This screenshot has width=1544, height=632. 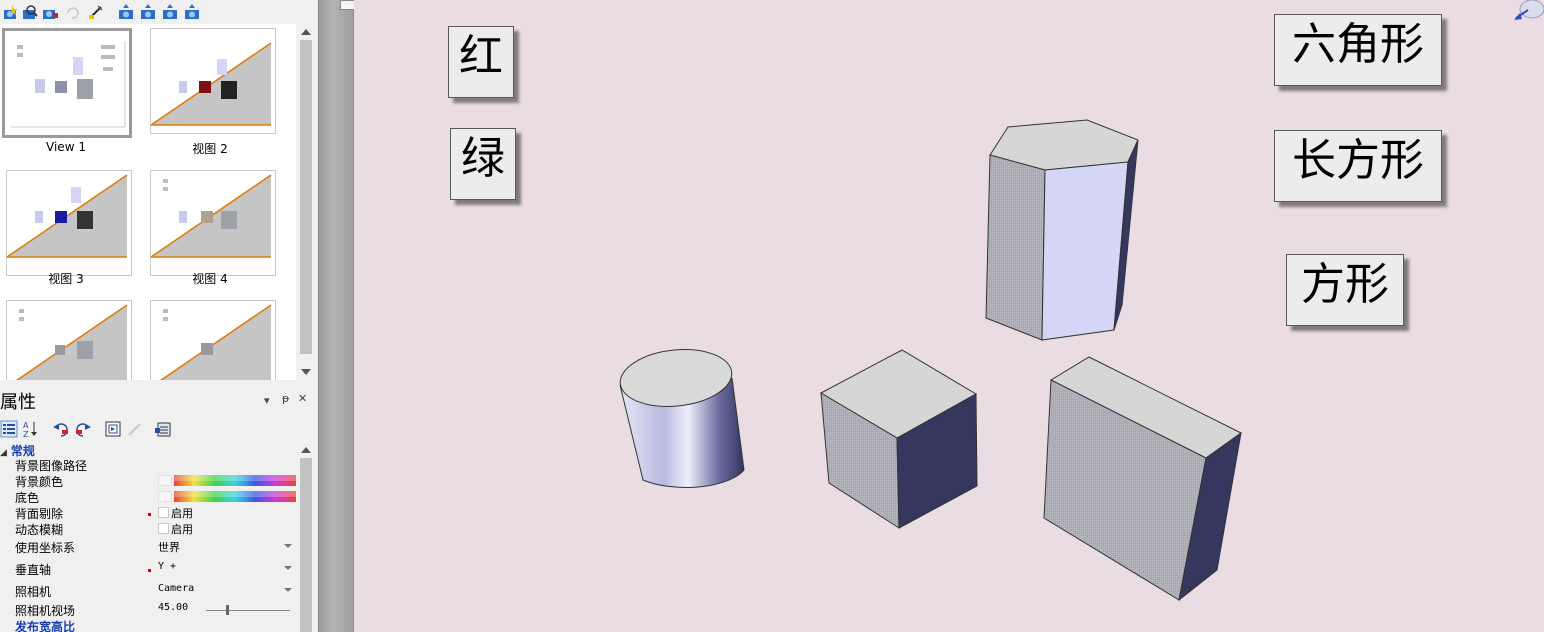 What do you see at coordinates (159, 12) in the screenshot?
I see `main-toolbar` at bounding box center [159, 12].